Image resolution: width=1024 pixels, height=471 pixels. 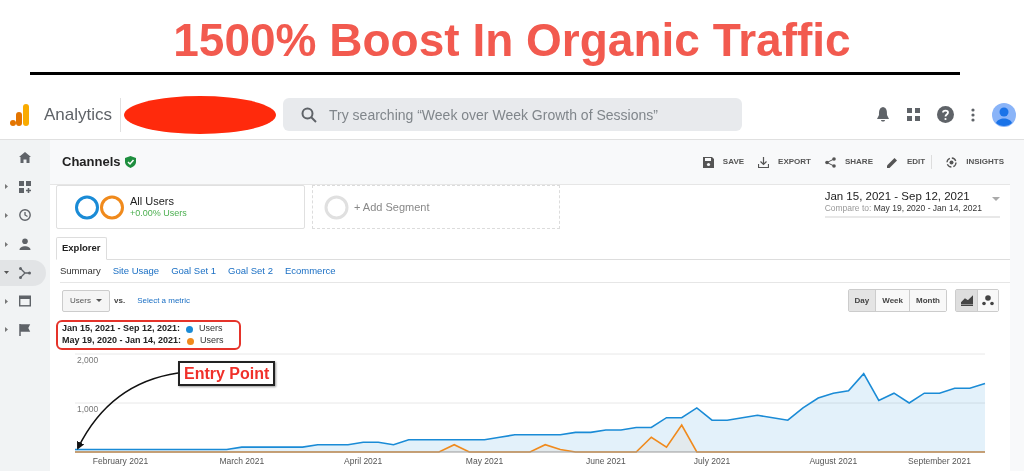 I want to click on legend-range: May 19, 2020 - Jan 14, 2021:, so click(x=122, y=341).